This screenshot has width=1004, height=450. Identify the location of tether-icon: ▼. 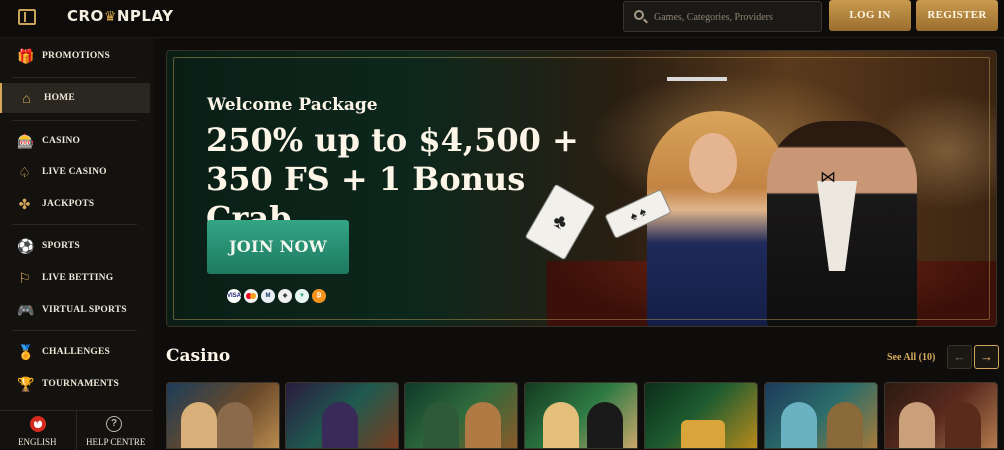
(302, 296).